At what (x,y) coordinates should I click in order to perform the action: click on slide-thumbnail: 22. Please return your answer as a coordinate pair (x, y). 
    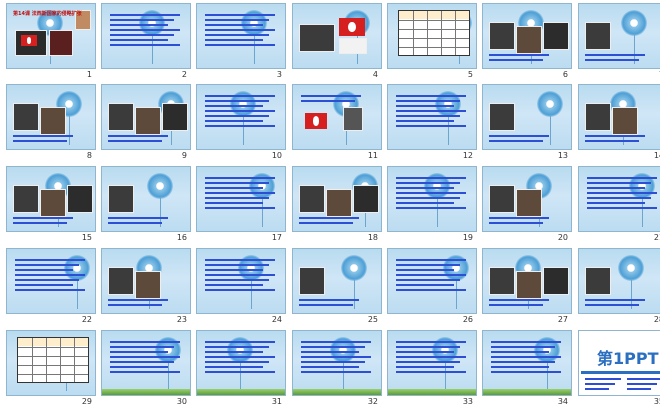
    Looking at the image, I should click on (51, 288).